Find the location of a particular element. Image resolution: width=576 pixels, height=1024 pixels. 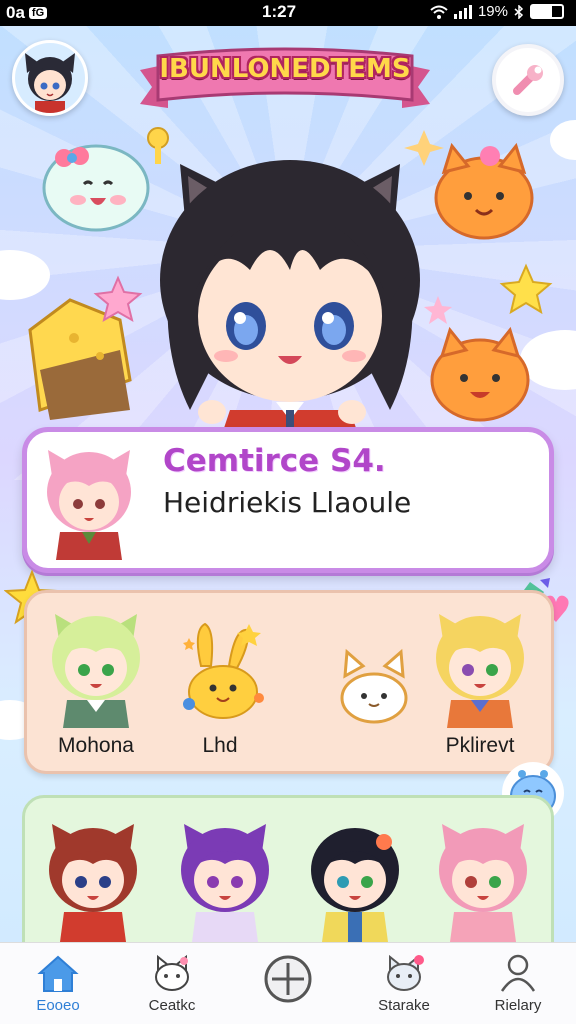

player-avatar-button is located at coordinates (50, 78).